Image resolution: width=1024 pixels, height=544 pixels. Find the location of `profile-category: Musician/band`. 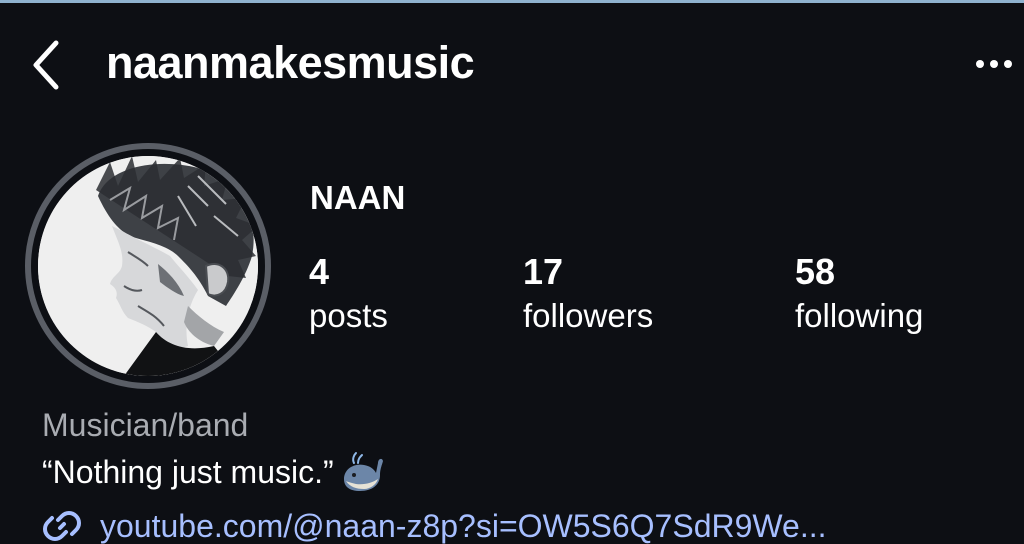

profile-category: Musician/band is located at coordinates (145, 425).